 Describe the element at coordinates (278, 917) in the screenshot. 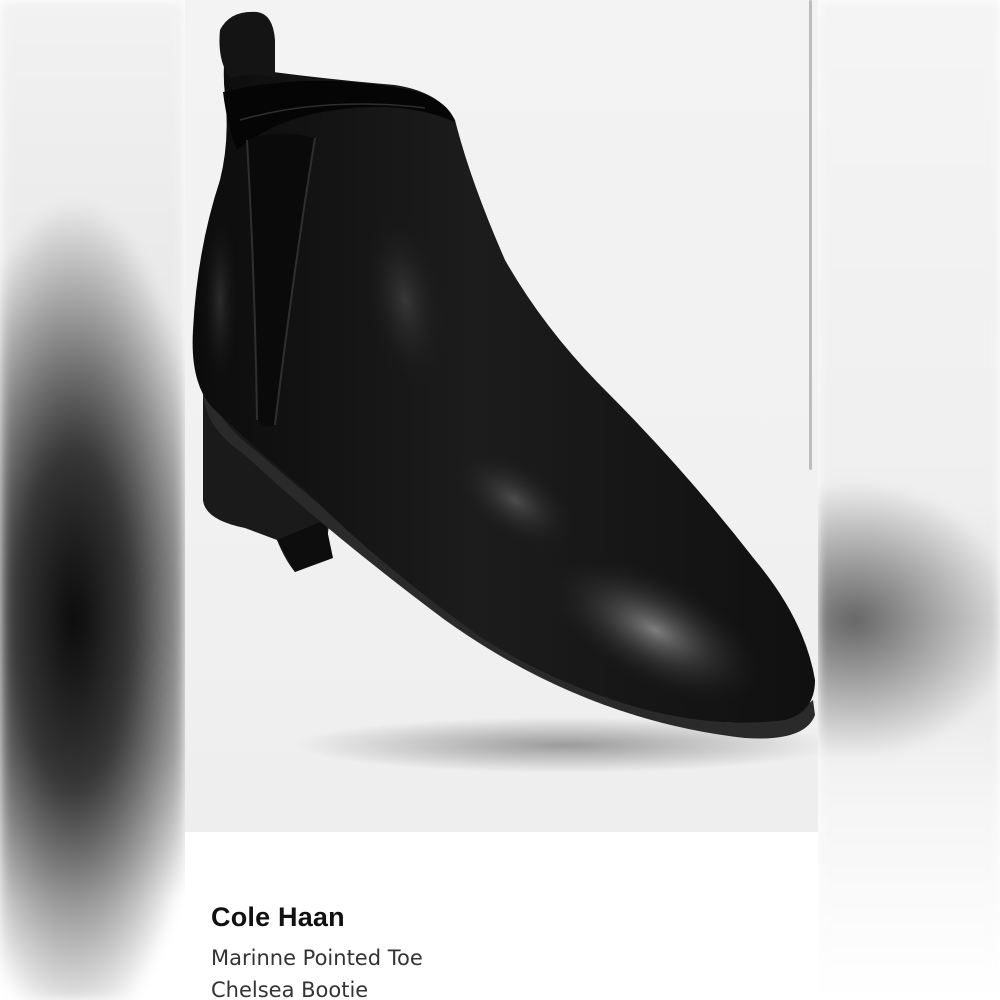

I see `brand-name: Cole Haan` at that location.